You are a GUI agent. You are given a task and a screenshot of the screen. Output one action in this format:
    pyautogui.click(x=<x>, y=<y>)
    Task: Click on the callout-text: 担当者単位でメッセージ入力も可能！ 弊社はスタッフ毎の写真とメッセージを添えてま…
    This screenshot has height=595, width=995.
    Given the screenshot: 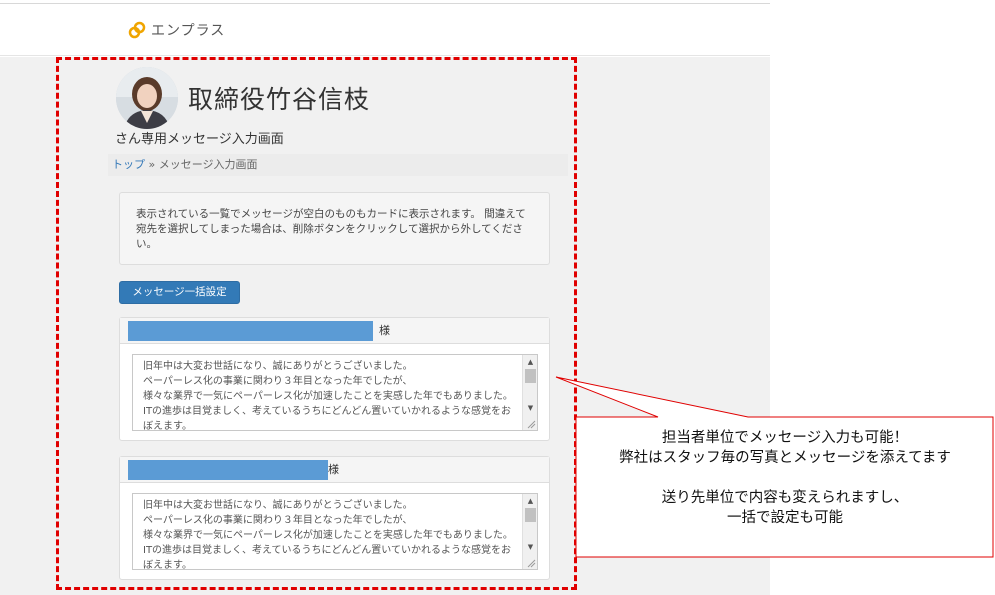 What is the action you would take?
    pyautogui.click(x=785, y=478)
    